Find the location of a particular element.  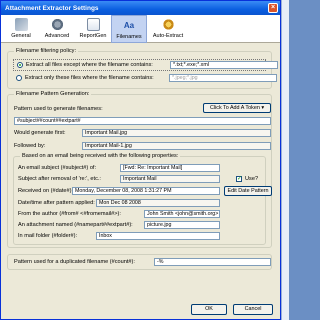

background-scrollbar is located at coordinates (285, 160).